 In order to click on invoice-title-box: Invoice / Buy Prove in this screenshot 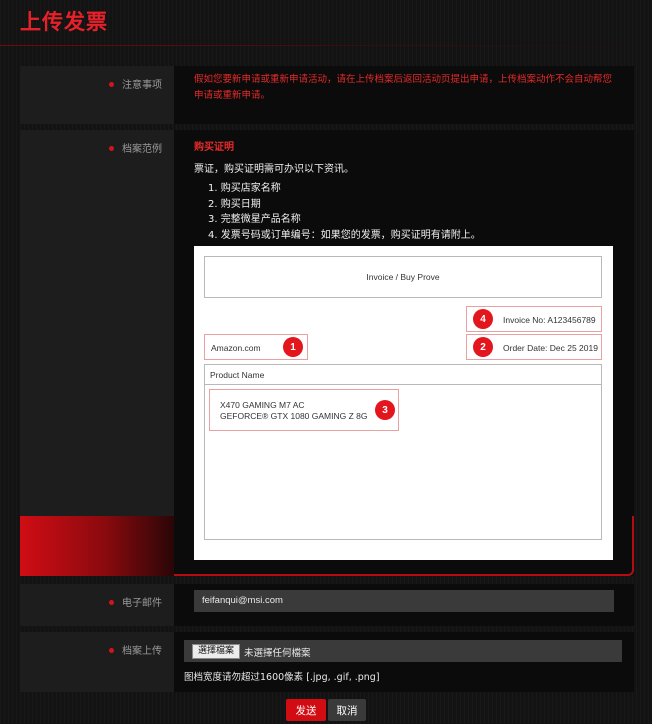, I will do `click(403, 277)`.